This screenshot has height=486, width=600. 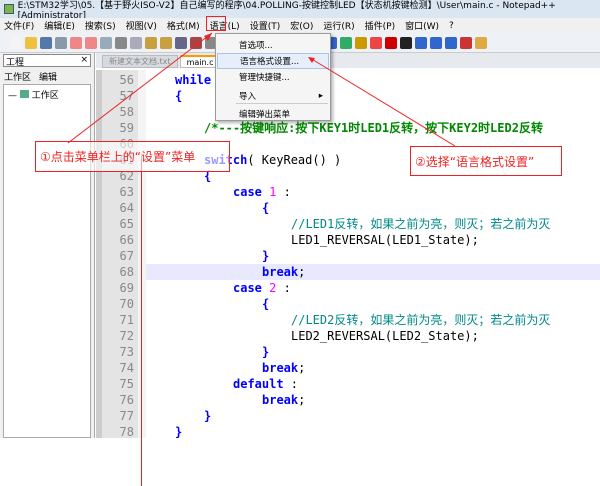 What do you see at coordinates (382, 102) in the screenshot?
I see `arrow-step2` at bounding box center [382, 102].